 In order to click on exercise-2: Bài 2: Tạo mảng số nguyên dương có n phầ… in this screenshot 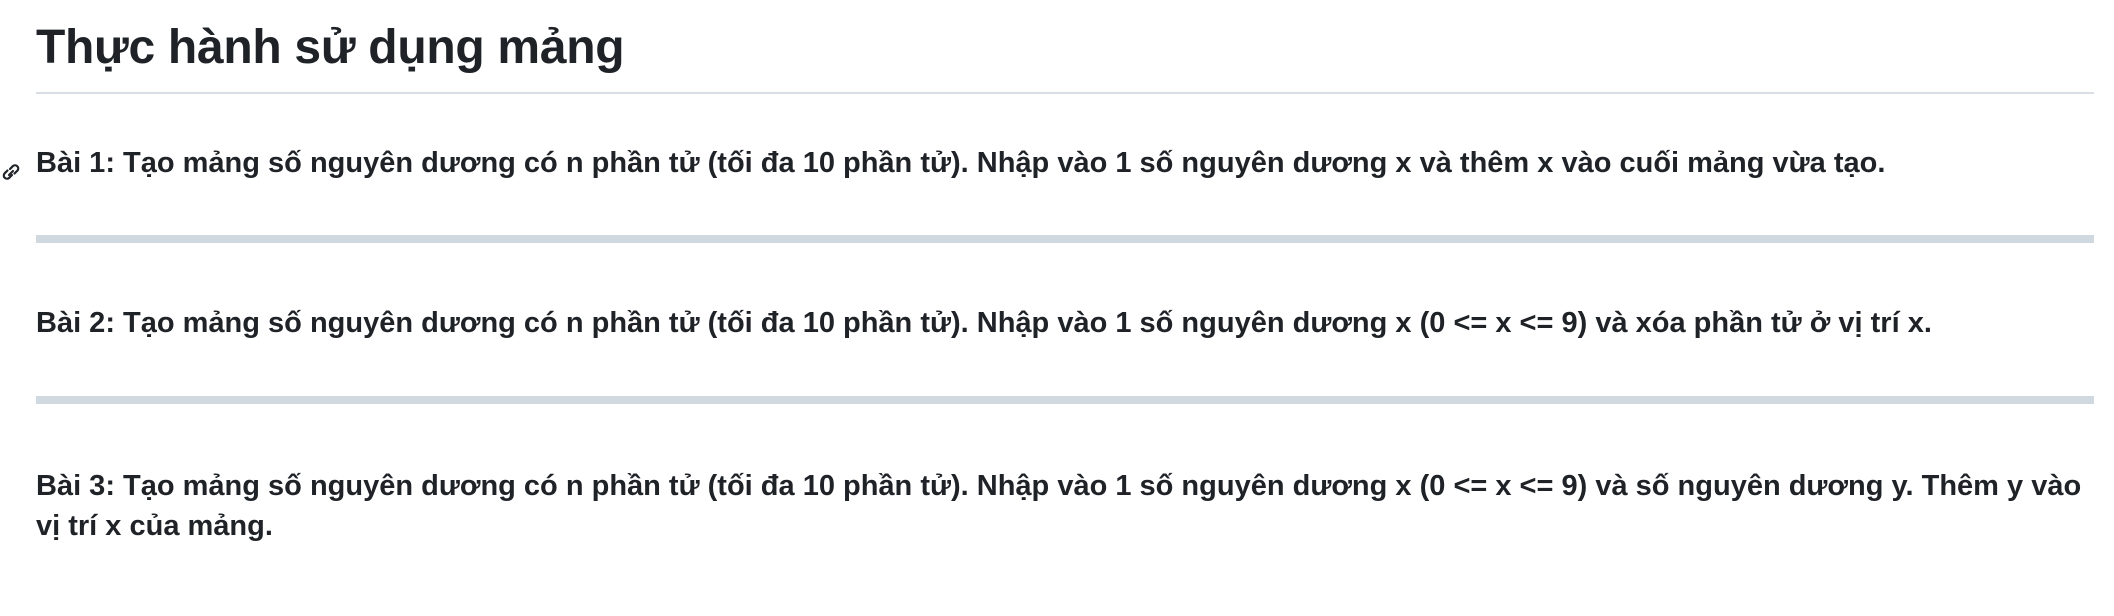, I will do `click(1065, 323)`.